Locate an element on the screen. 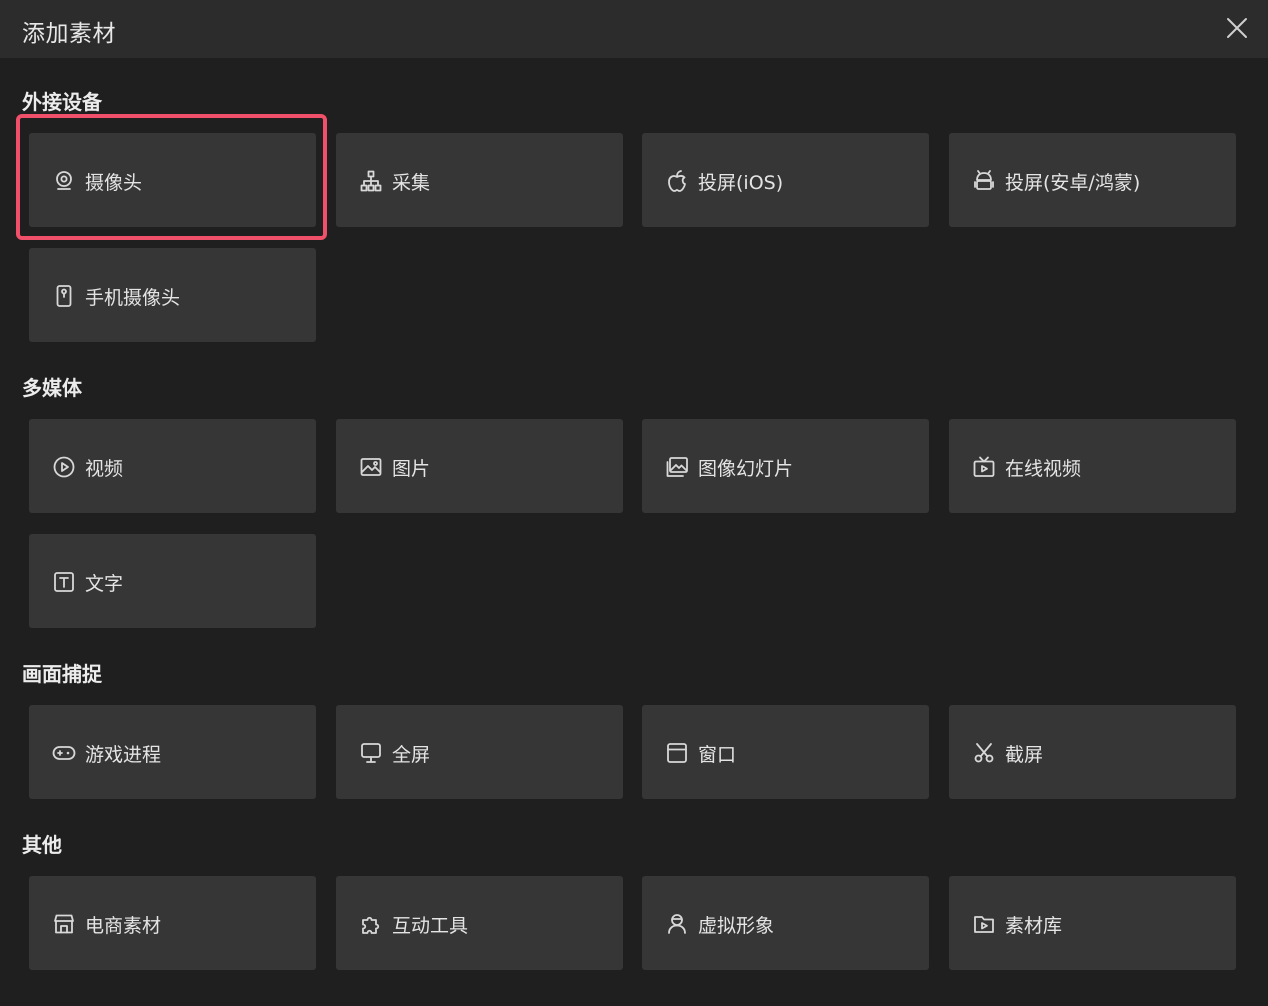 This screenshot has width=1268, height=1006. tile-label: 图像幻灯片 is located at coordinates (746, 469).